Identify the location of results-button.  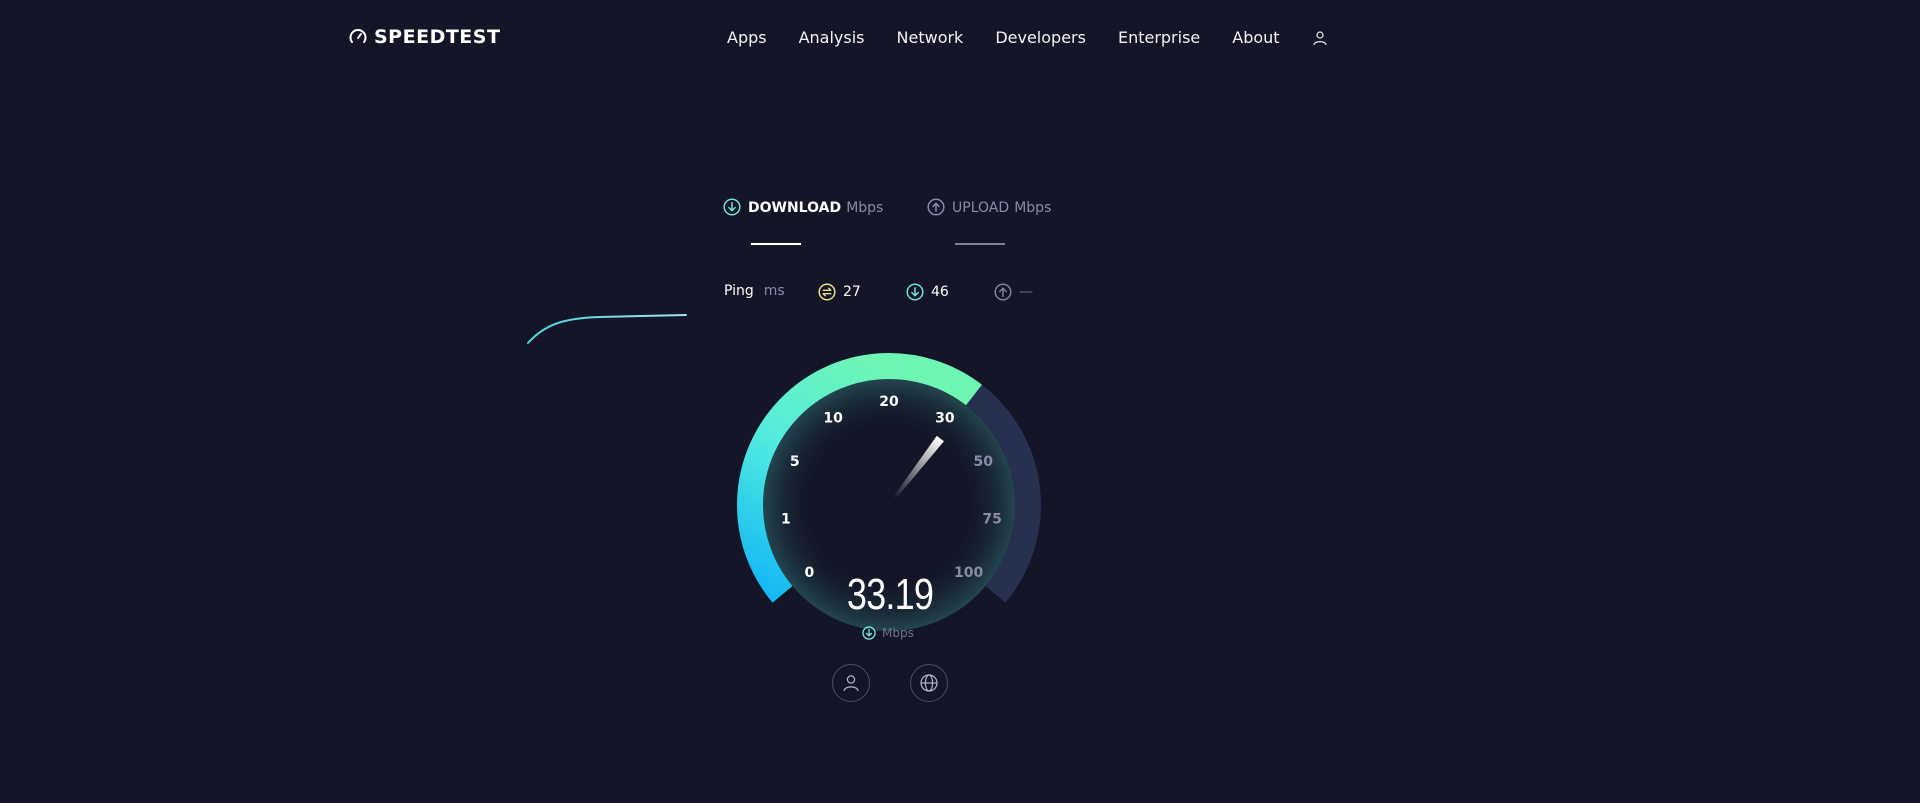
(851, 683).